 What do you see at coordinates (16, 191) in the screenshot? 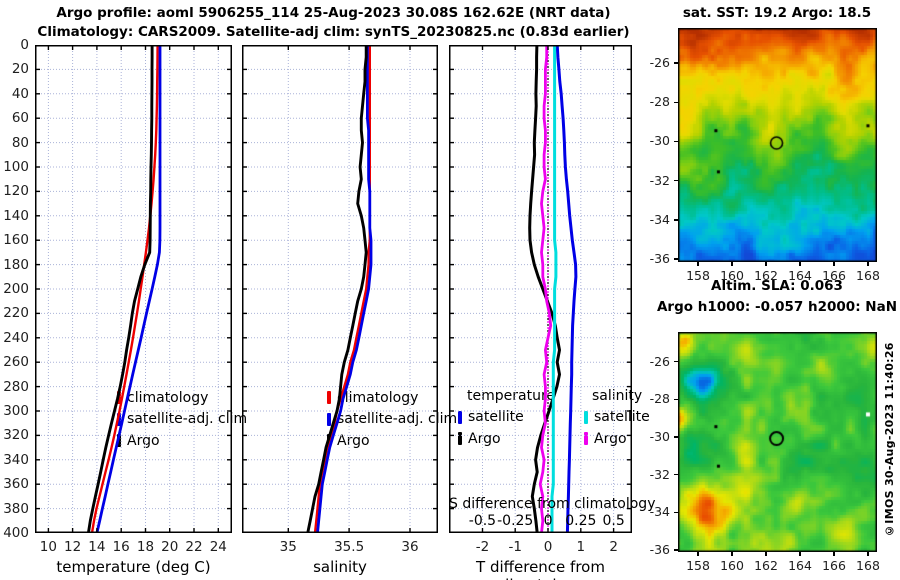
I see `y-tick-label: 120` at bounding box center [16, 191].